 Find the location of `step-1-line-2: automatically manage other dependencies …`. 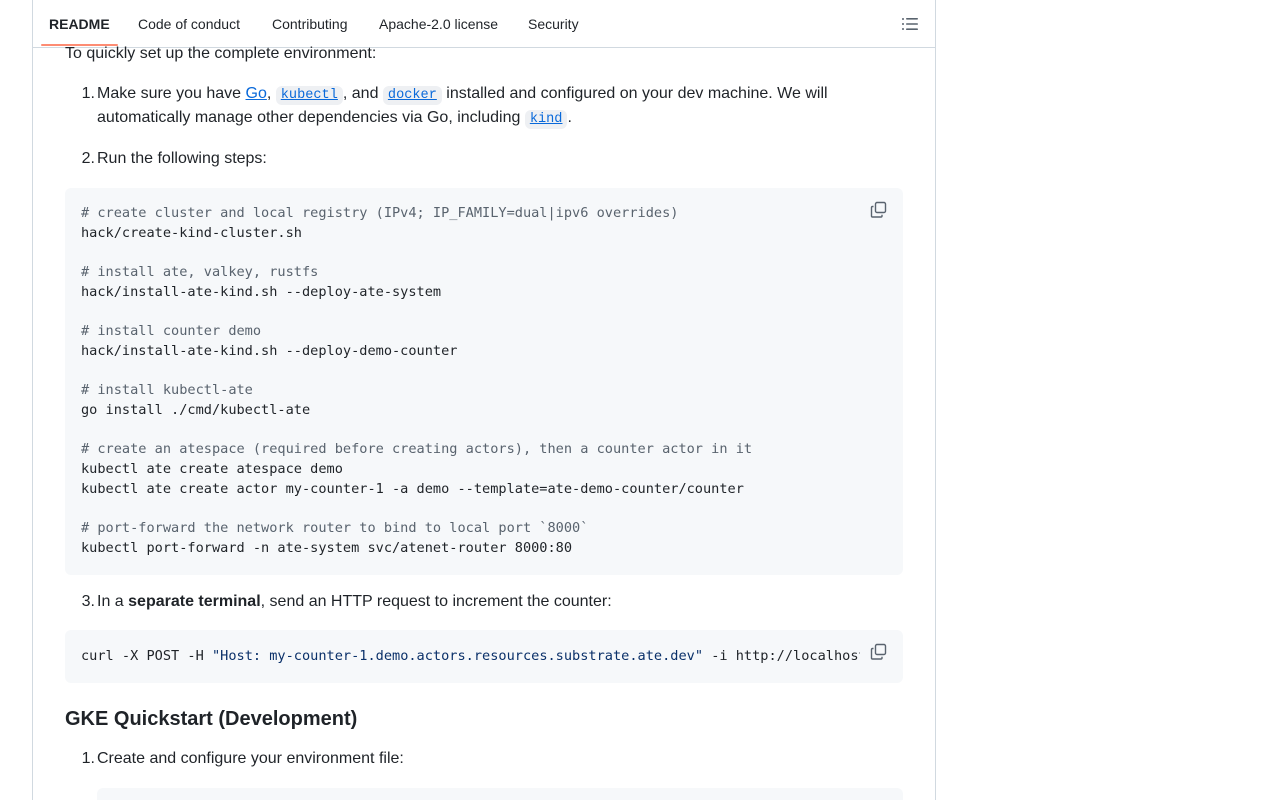

step-1-line-2: automatically manage other dependencies … is located at coordinates (334, 119).